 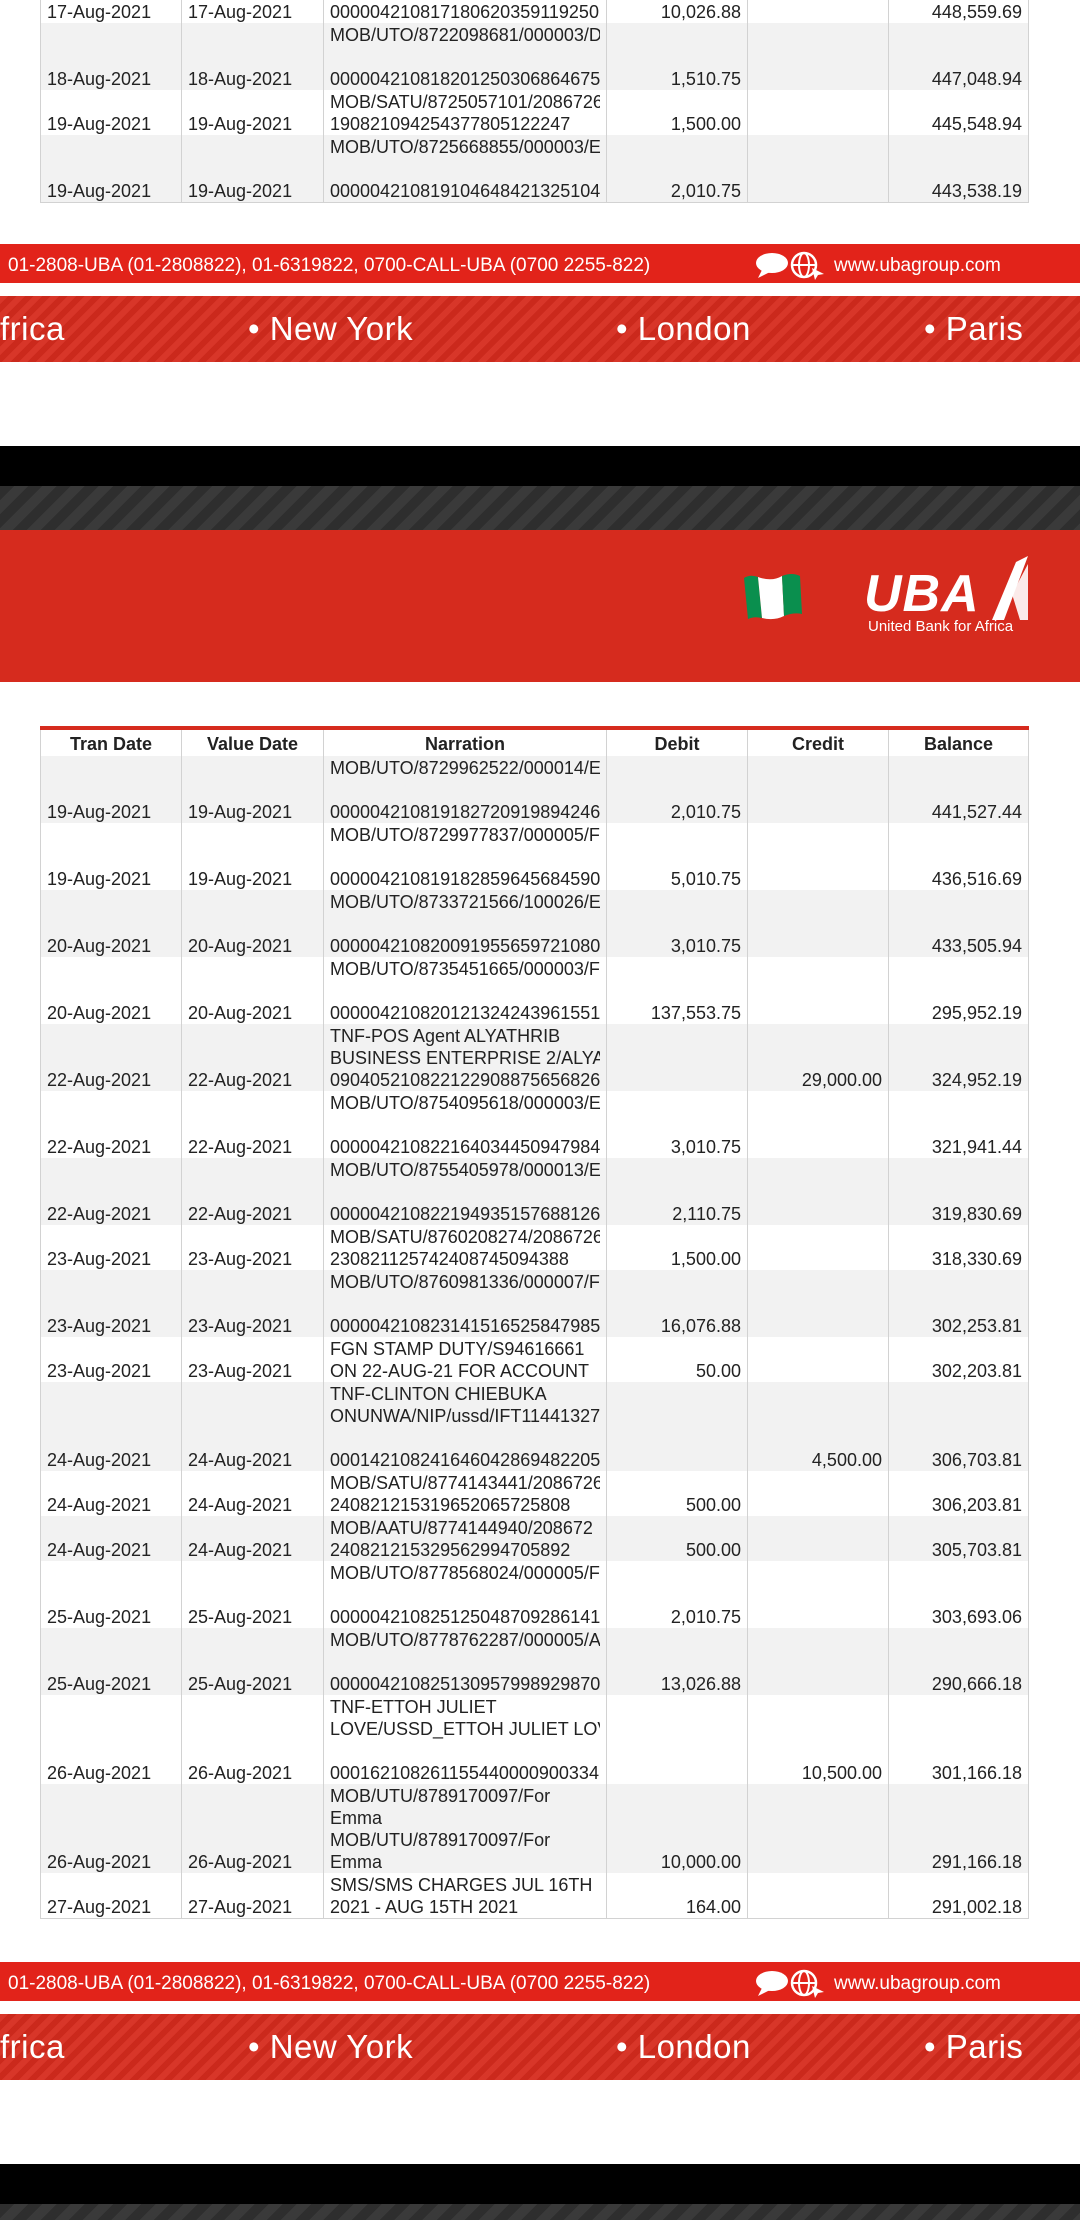 I want to click on balance-cell: 295,952.19, so click(x=958, y=990).